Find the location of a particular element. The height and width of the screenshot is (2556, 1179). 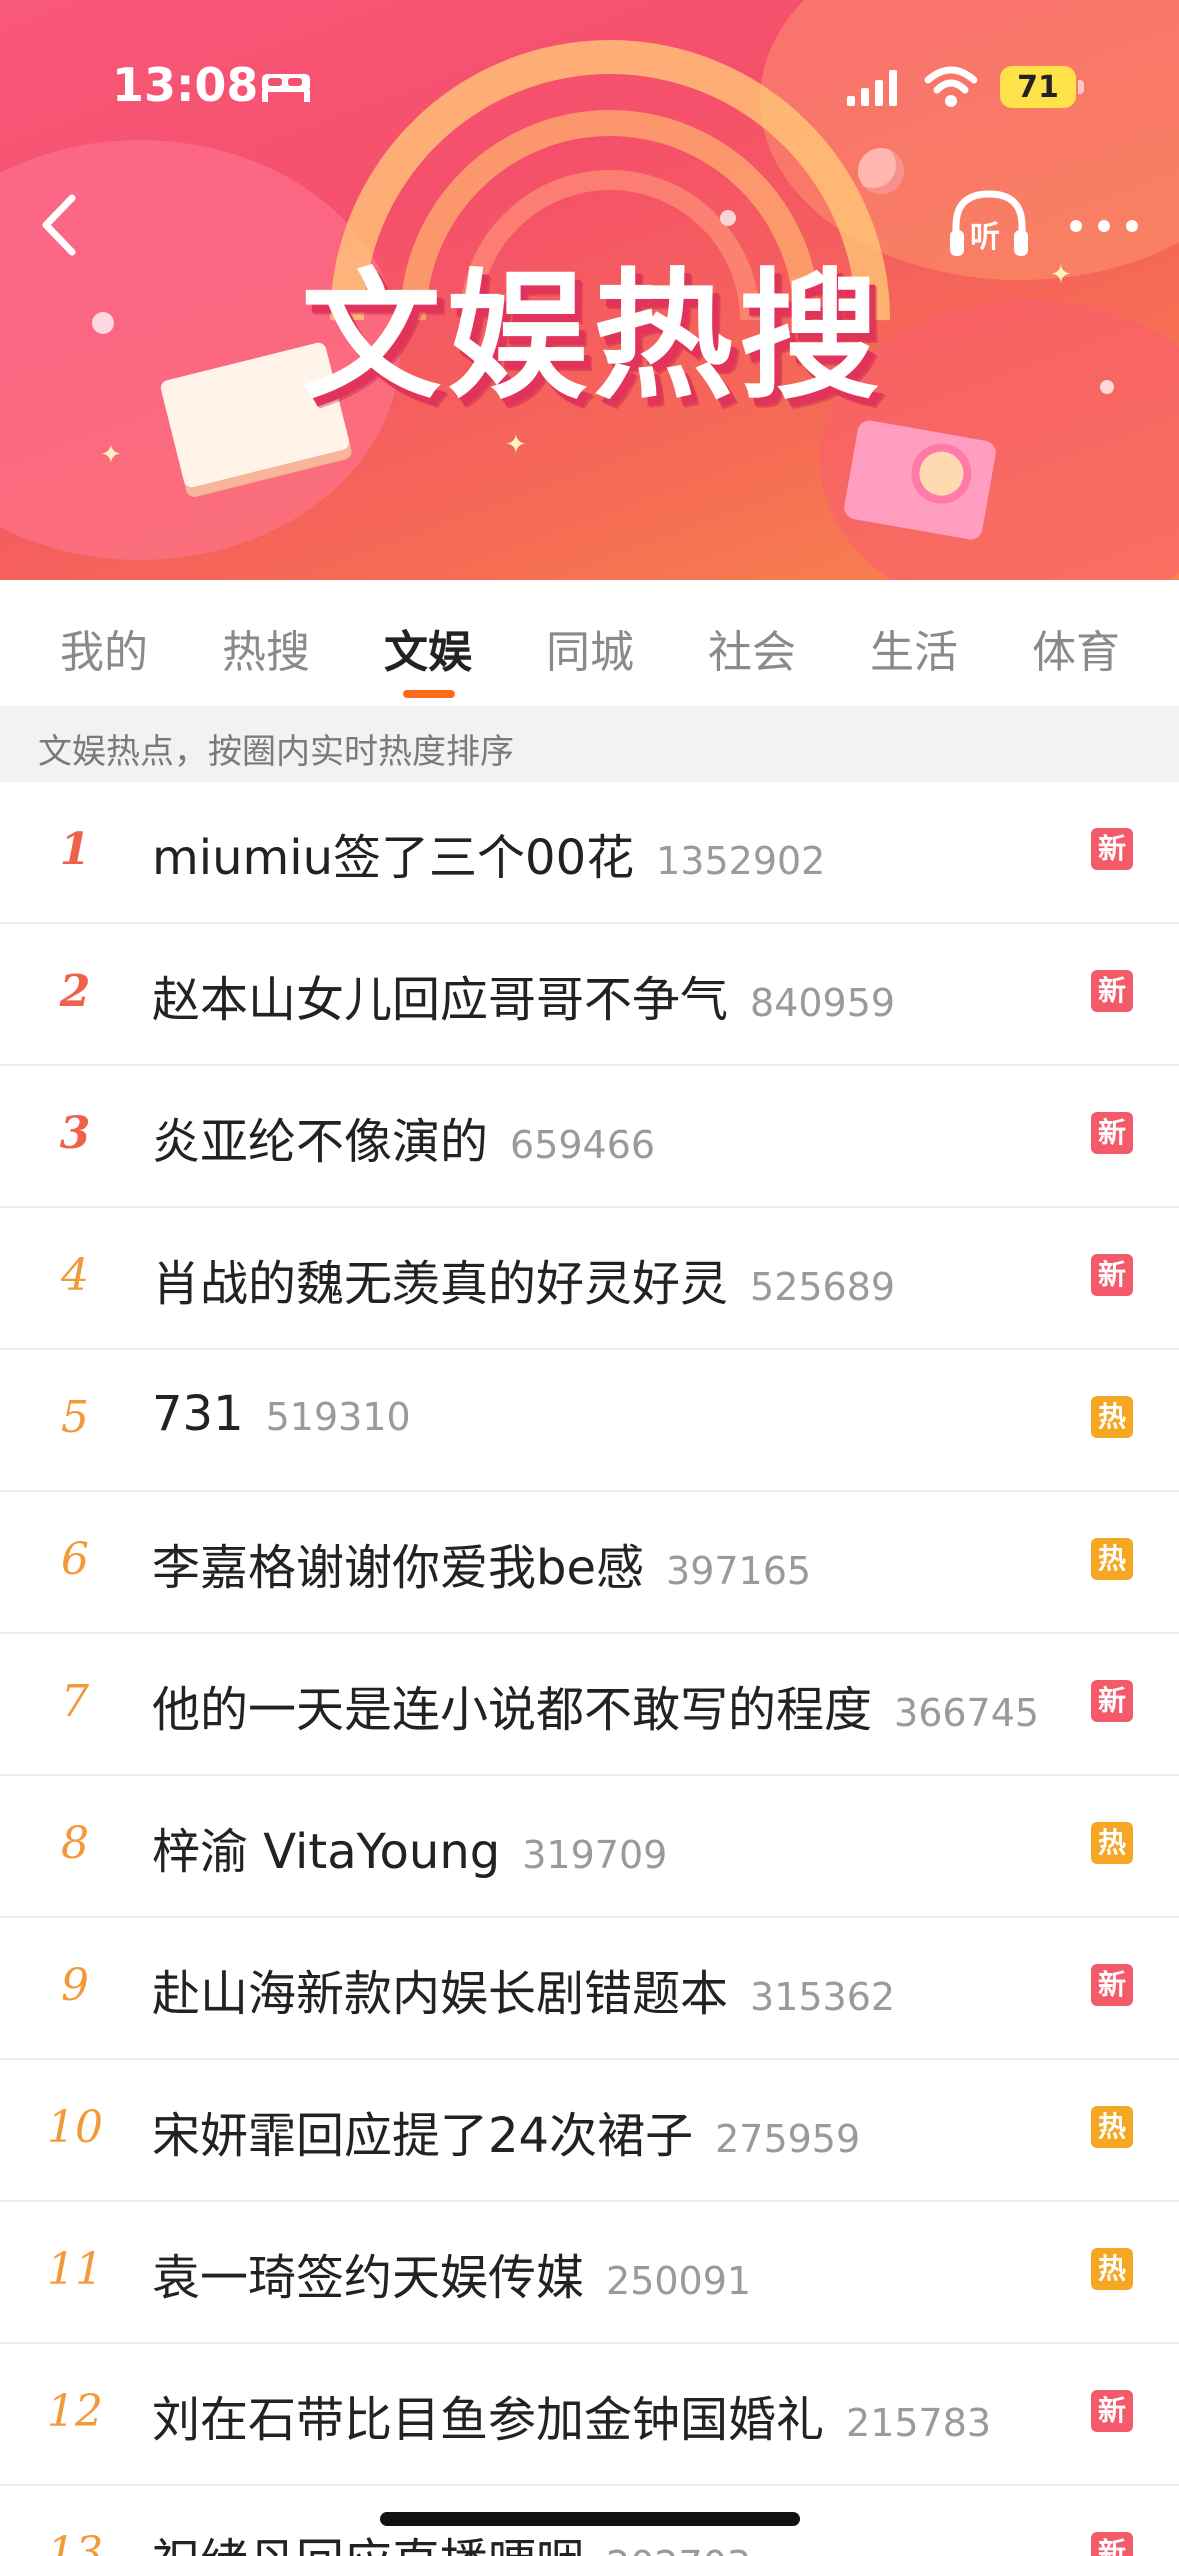

heat-count: 250091 is located at coordinates (679, 2281).